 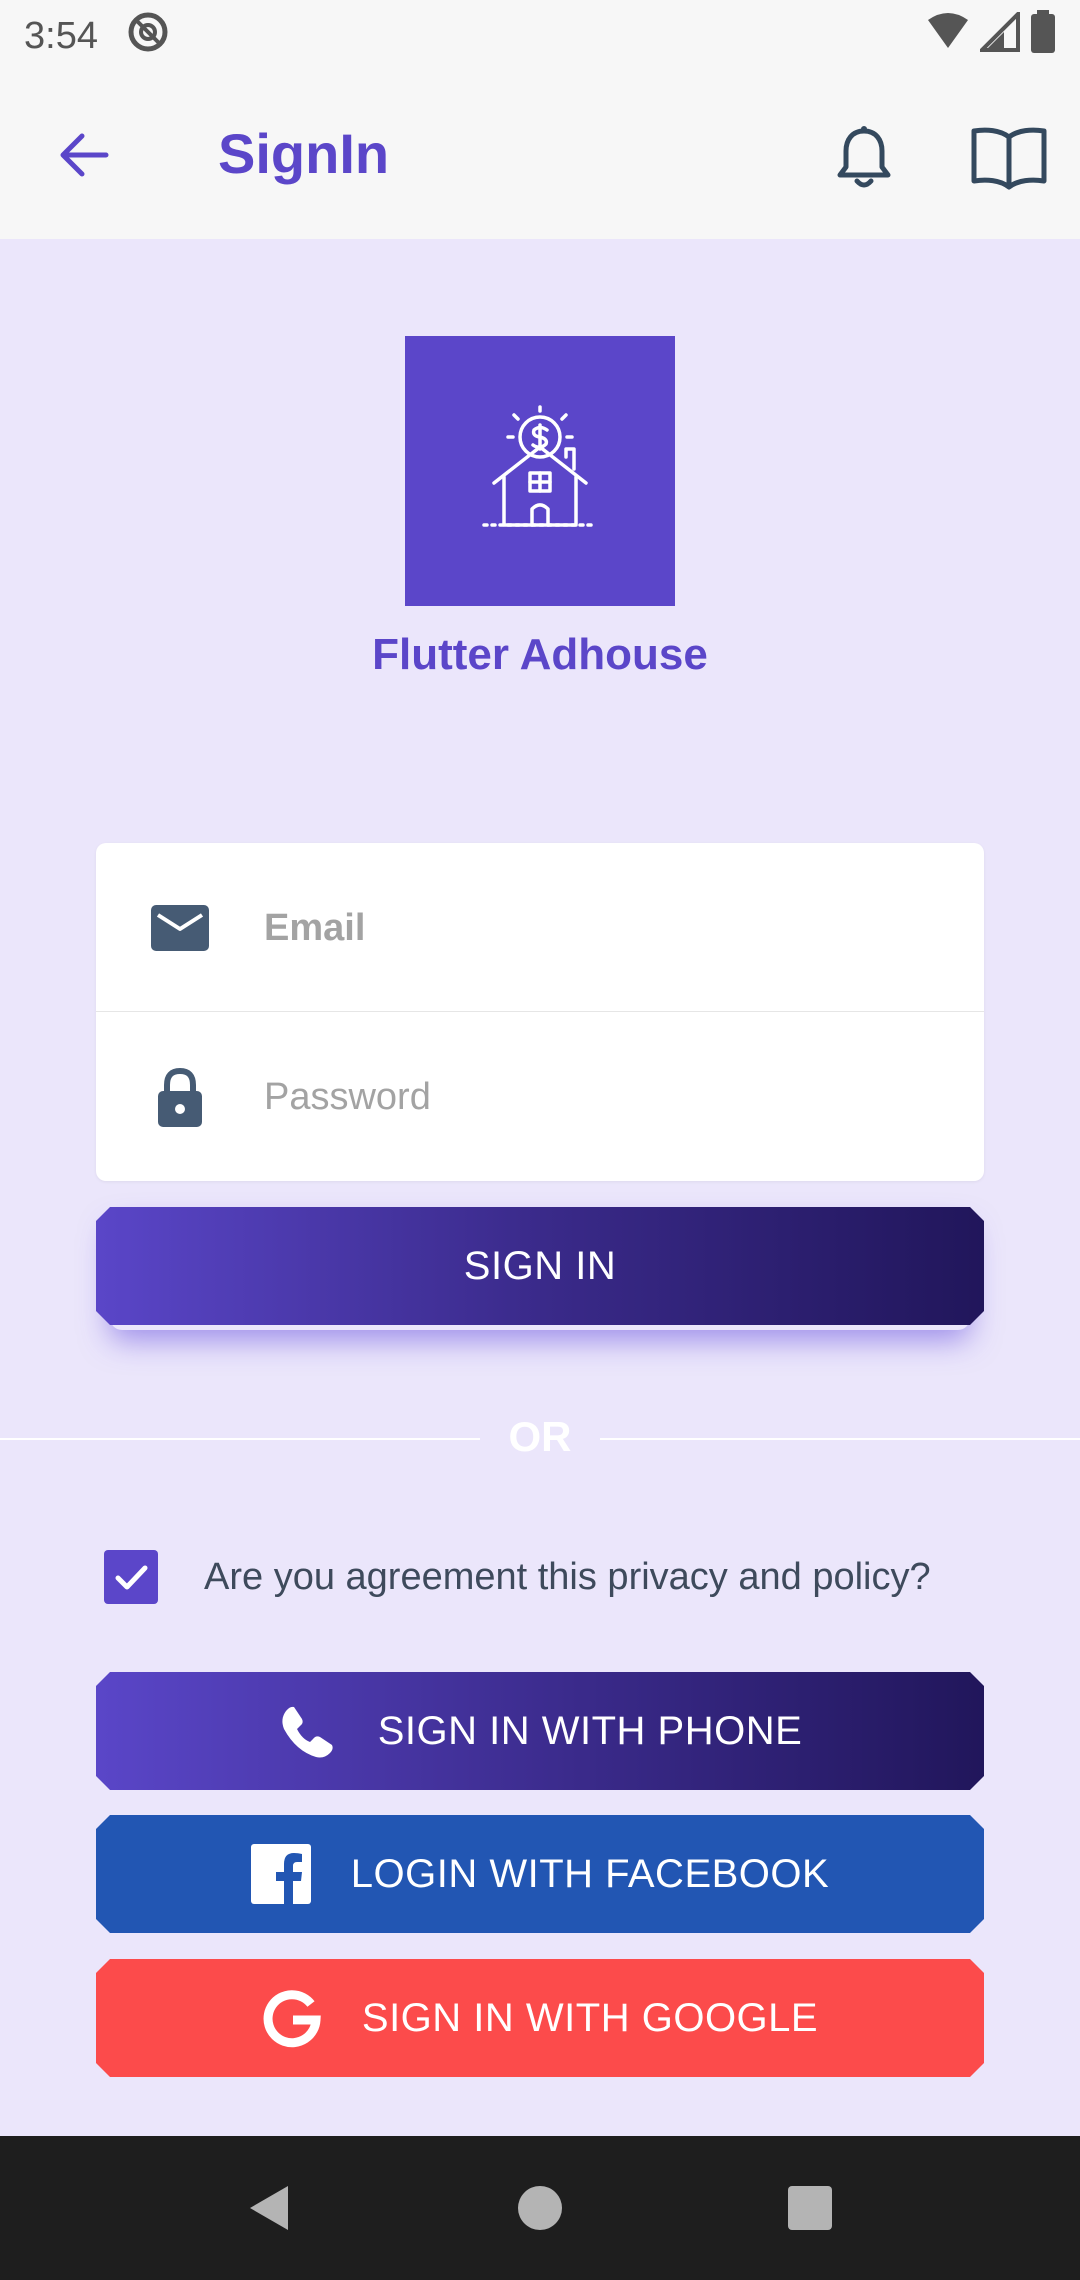 What do you see at coordinates (281, 1874) in the screenshot?
I see `facebook-icon` at bounding box center [281, 1874].